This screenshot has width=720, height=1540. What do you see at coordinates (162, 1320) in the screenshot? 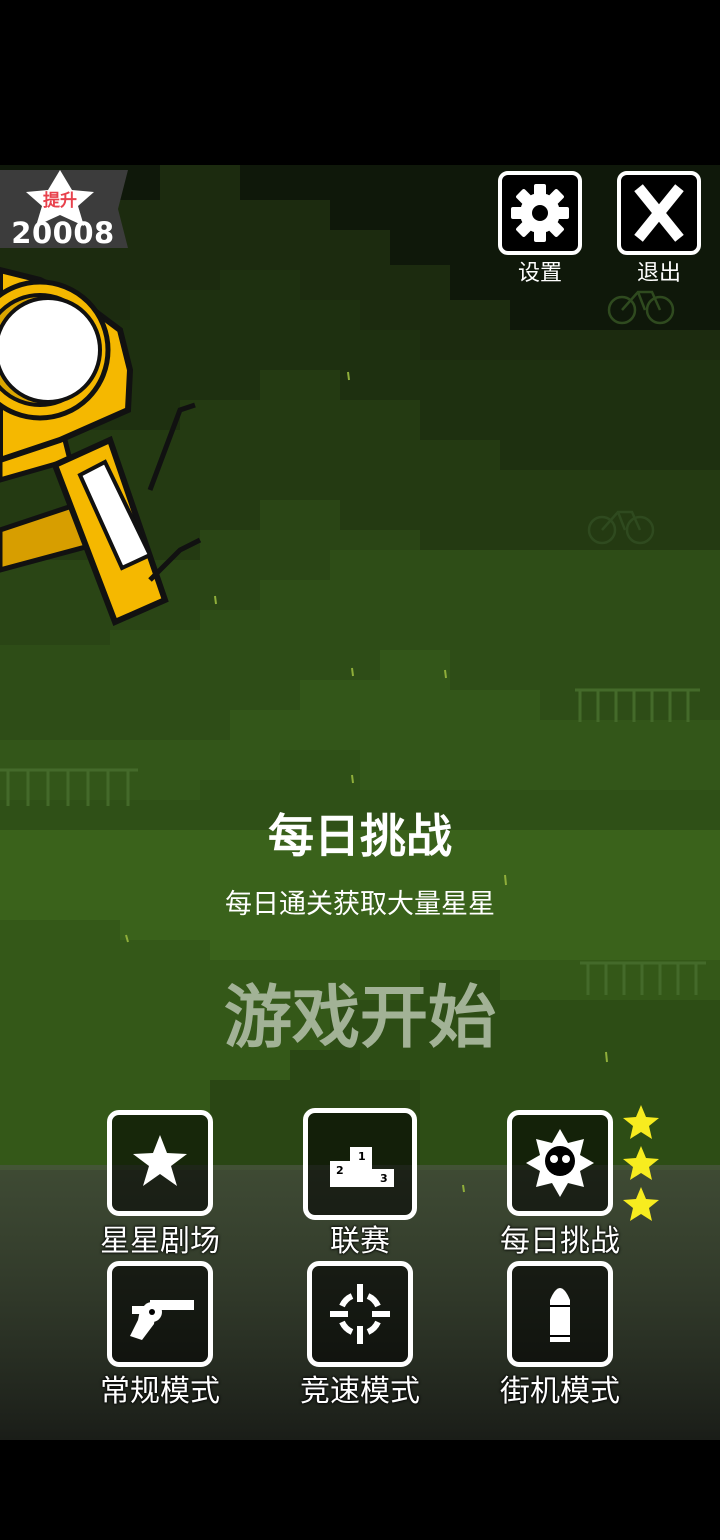
I see `revolver-icon` at bounding box center [162, 1320].